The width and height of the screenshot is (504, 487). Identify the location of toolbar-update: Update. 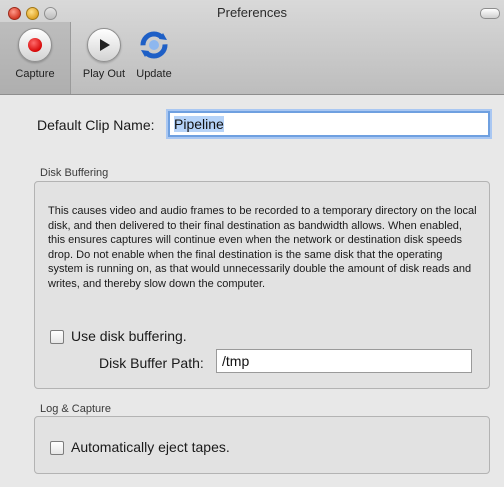
(154, 54).